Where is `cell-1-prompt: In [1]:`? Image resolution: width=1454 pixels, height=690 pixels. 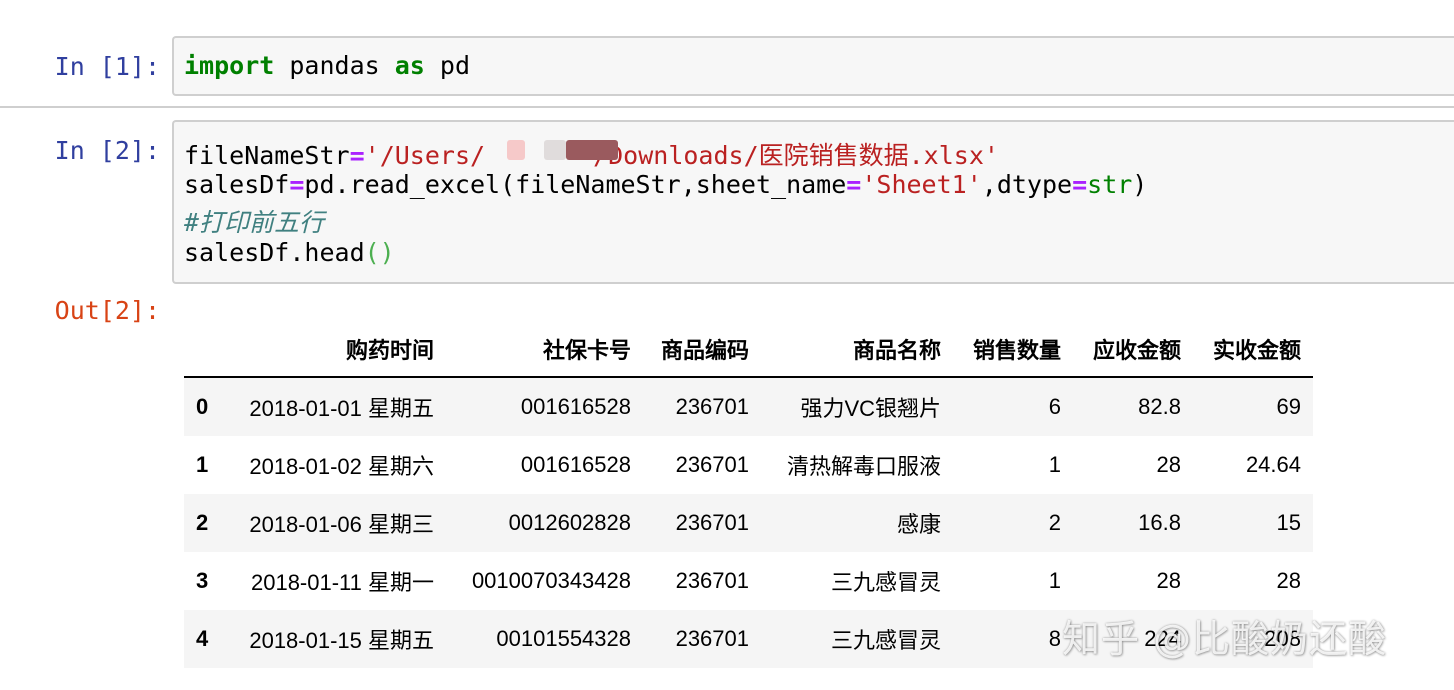 cell-1-prompt: In [1]: is located at coordinates (107, 66).